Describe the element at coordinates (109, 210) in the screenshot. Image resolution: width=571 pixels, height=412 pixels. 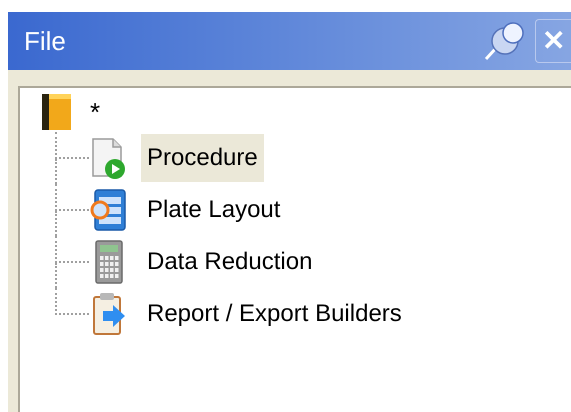
I see `grid-plate-icon` at that location.